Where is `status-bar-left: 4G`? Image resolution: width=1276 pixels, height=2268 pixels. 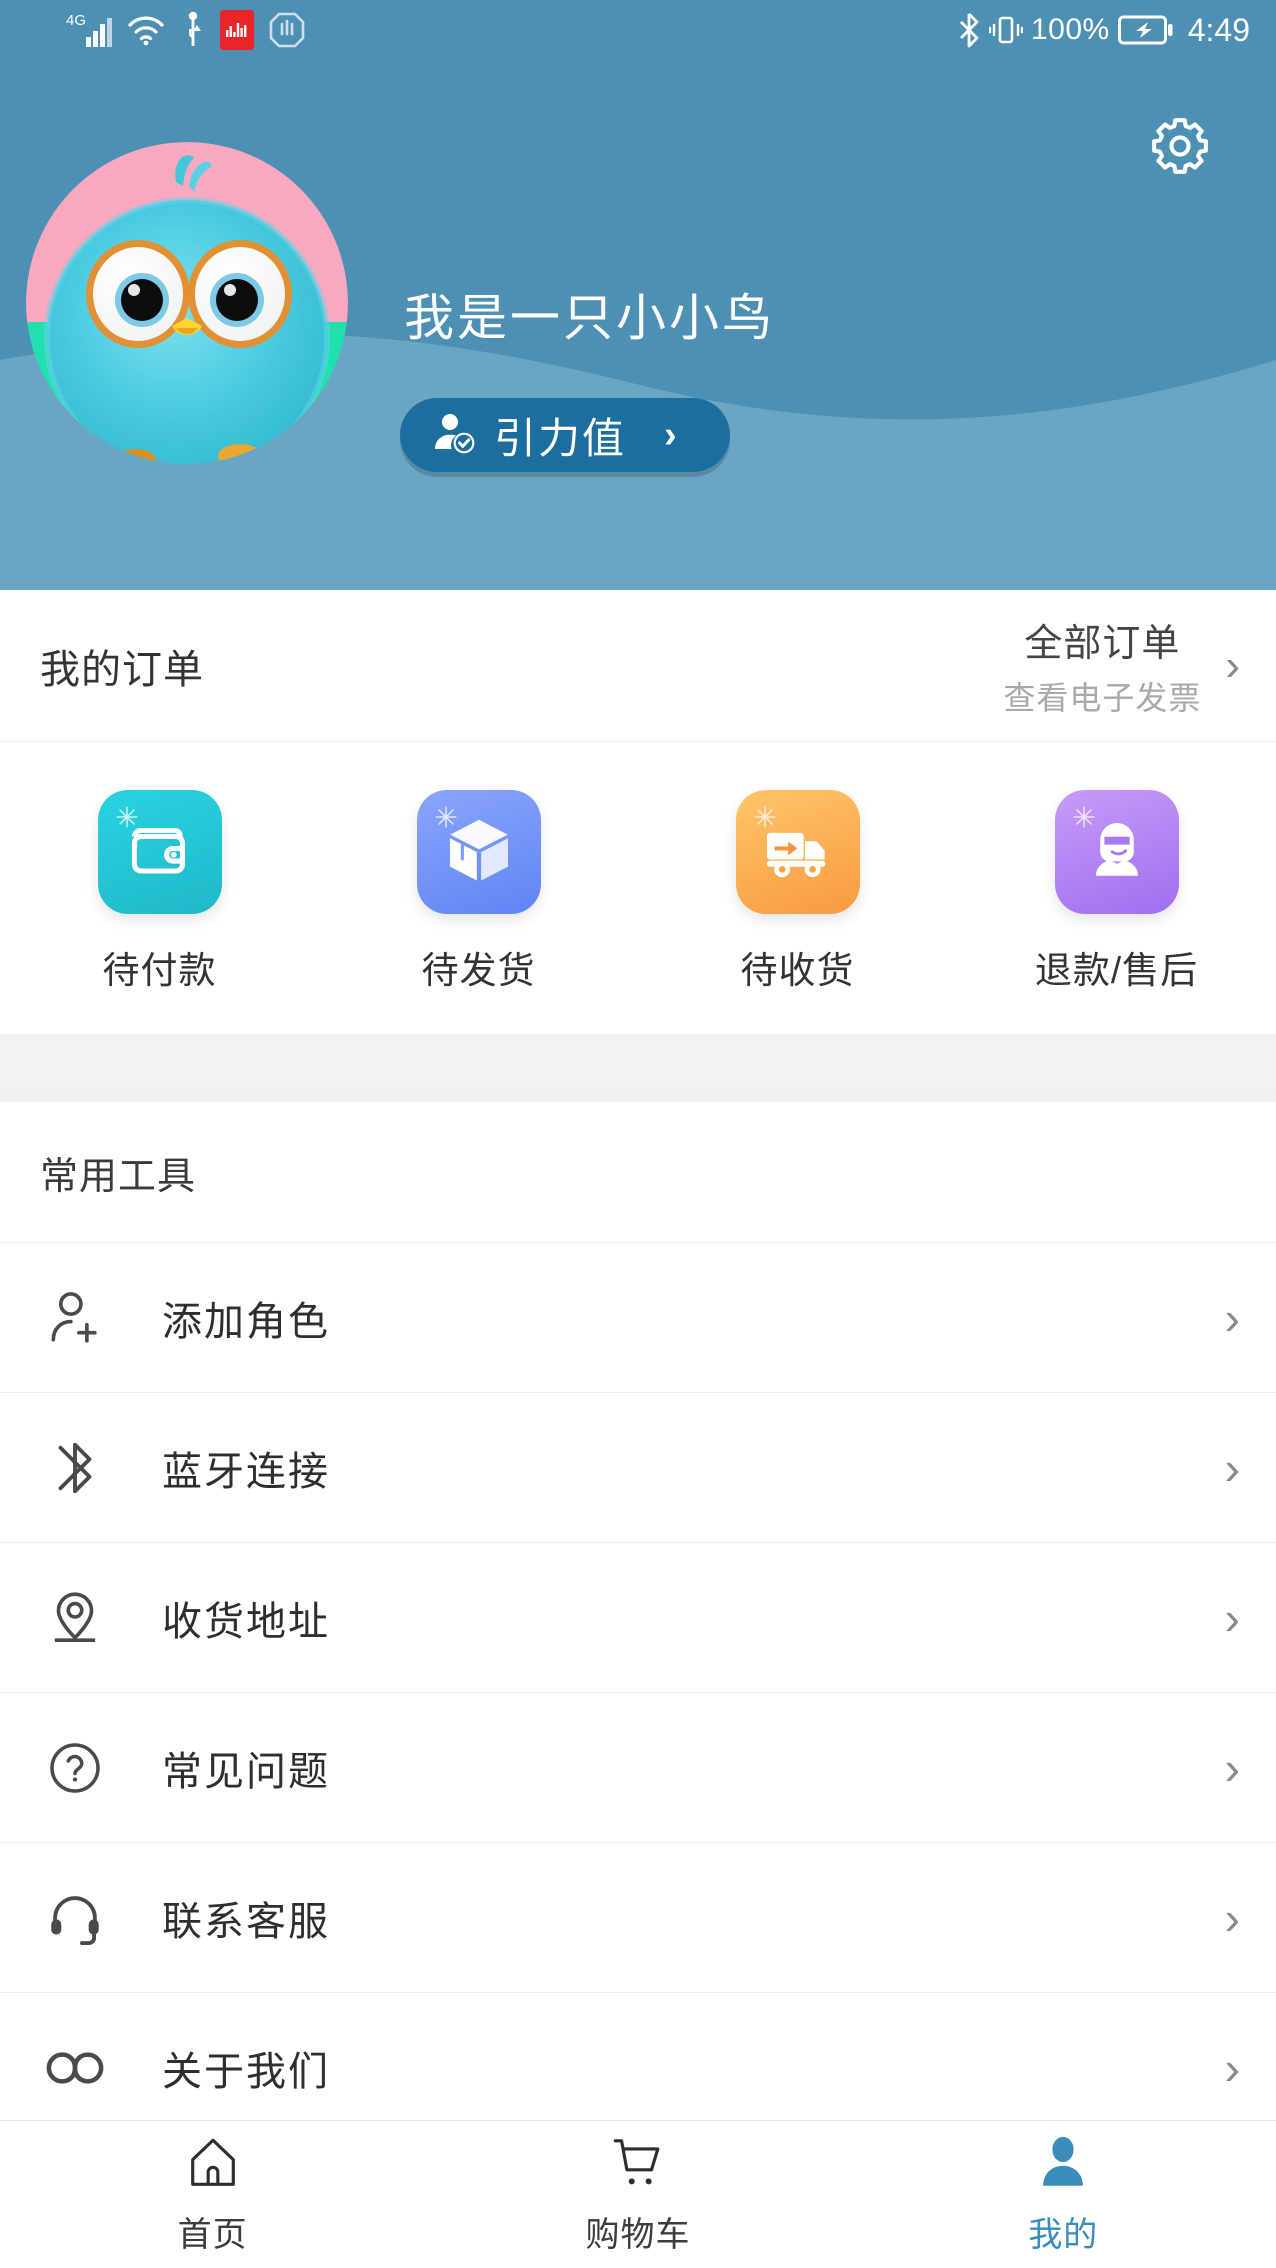
status-bar-left: 4G is located at coordinates (186, 30).